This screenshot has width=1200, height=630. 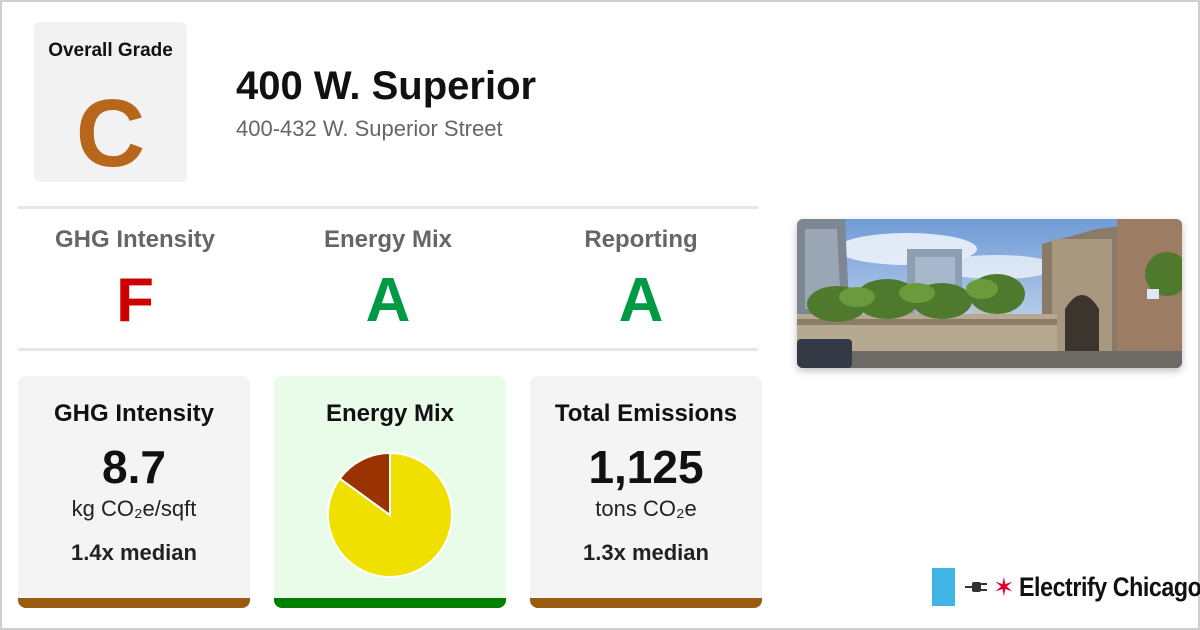 I want to click on building-photo, so click(x=989, y=293).